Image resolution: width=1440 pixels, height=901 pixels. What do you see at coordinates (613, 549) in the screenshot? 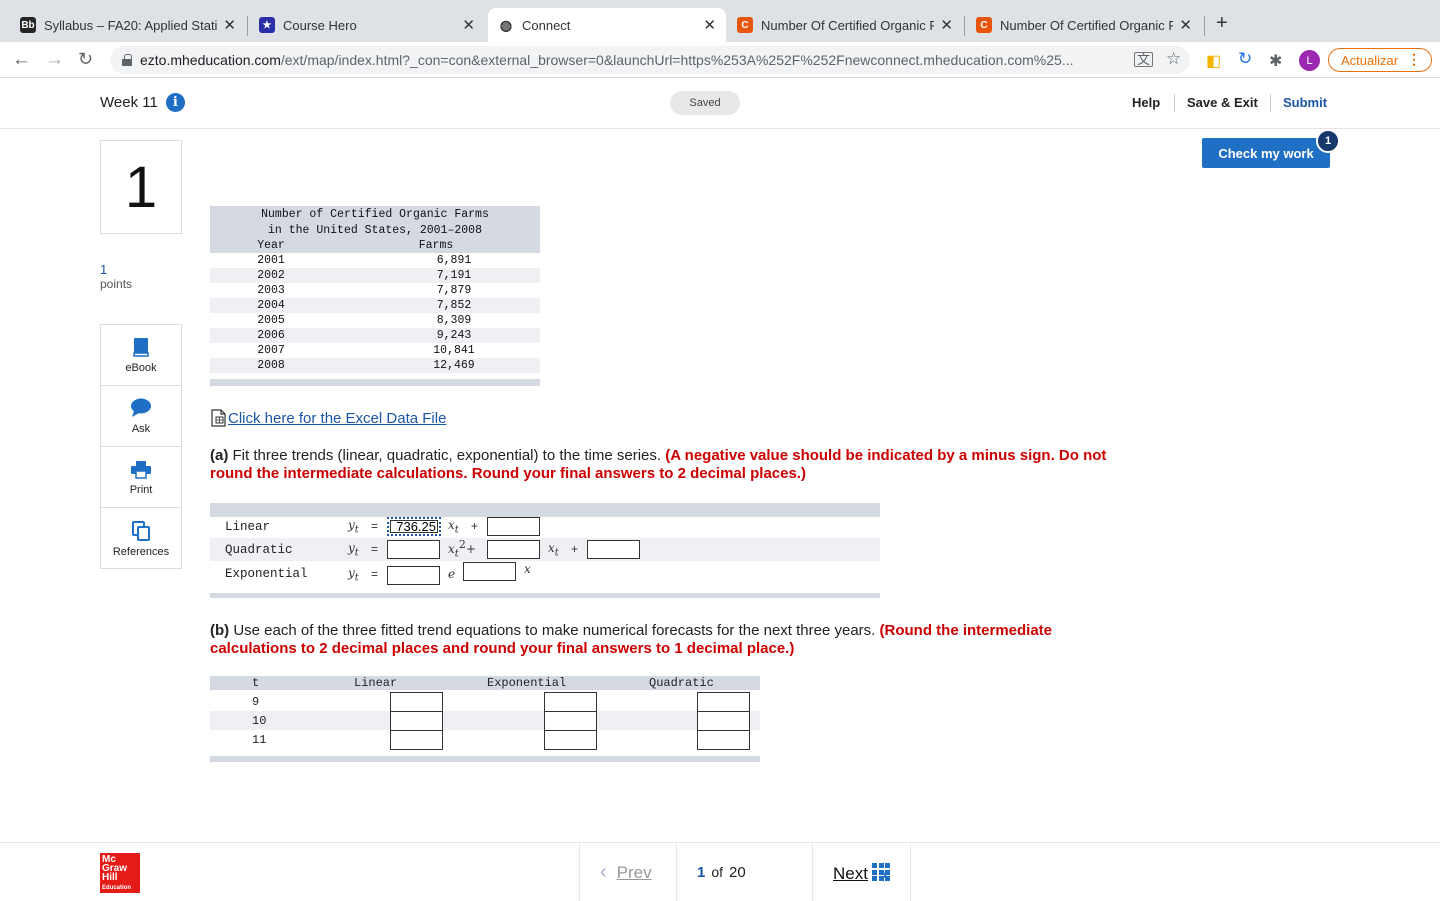
I see `quadratic-c-input` at bounding box center [613, 549].